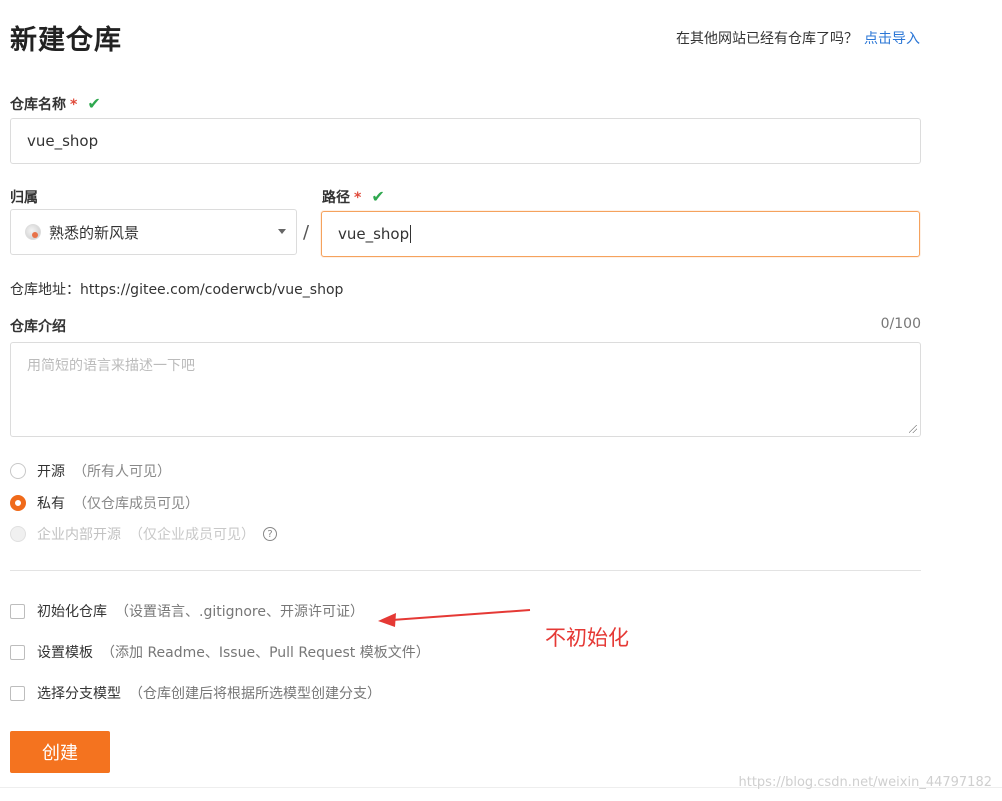 This screenshot has height=801, width=1002. What do you see at coordinates (136, 504) in the screenshot?
I see `visibility-hint: （仅仓库成员可见）` at bounding box center [136, 504].